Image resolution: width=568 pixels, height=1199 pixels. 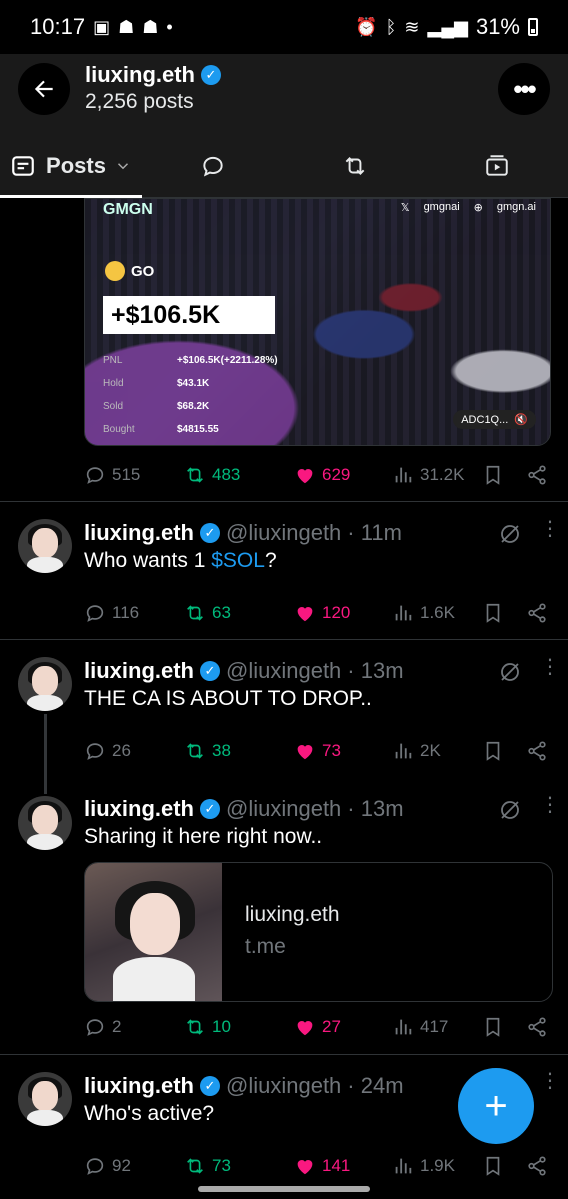 I want to click on views-button: 1.6K, so click(x=437, y=613).